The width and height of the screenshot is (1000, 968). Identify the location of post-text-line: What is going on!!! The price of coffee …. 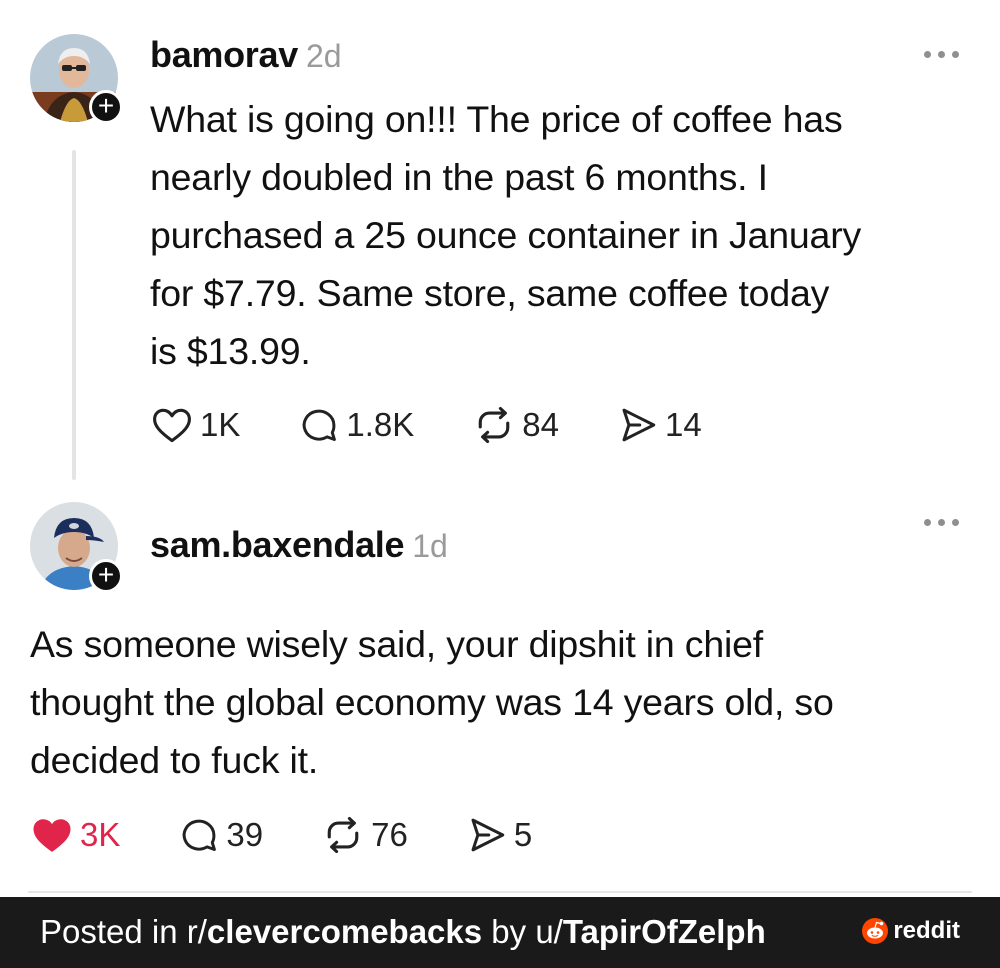
(496, 119).